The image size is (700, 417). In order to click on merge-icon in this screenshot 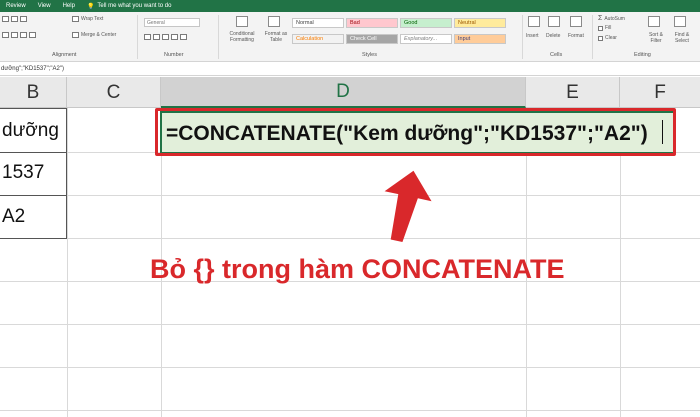, I will do `click(75, 35)`.